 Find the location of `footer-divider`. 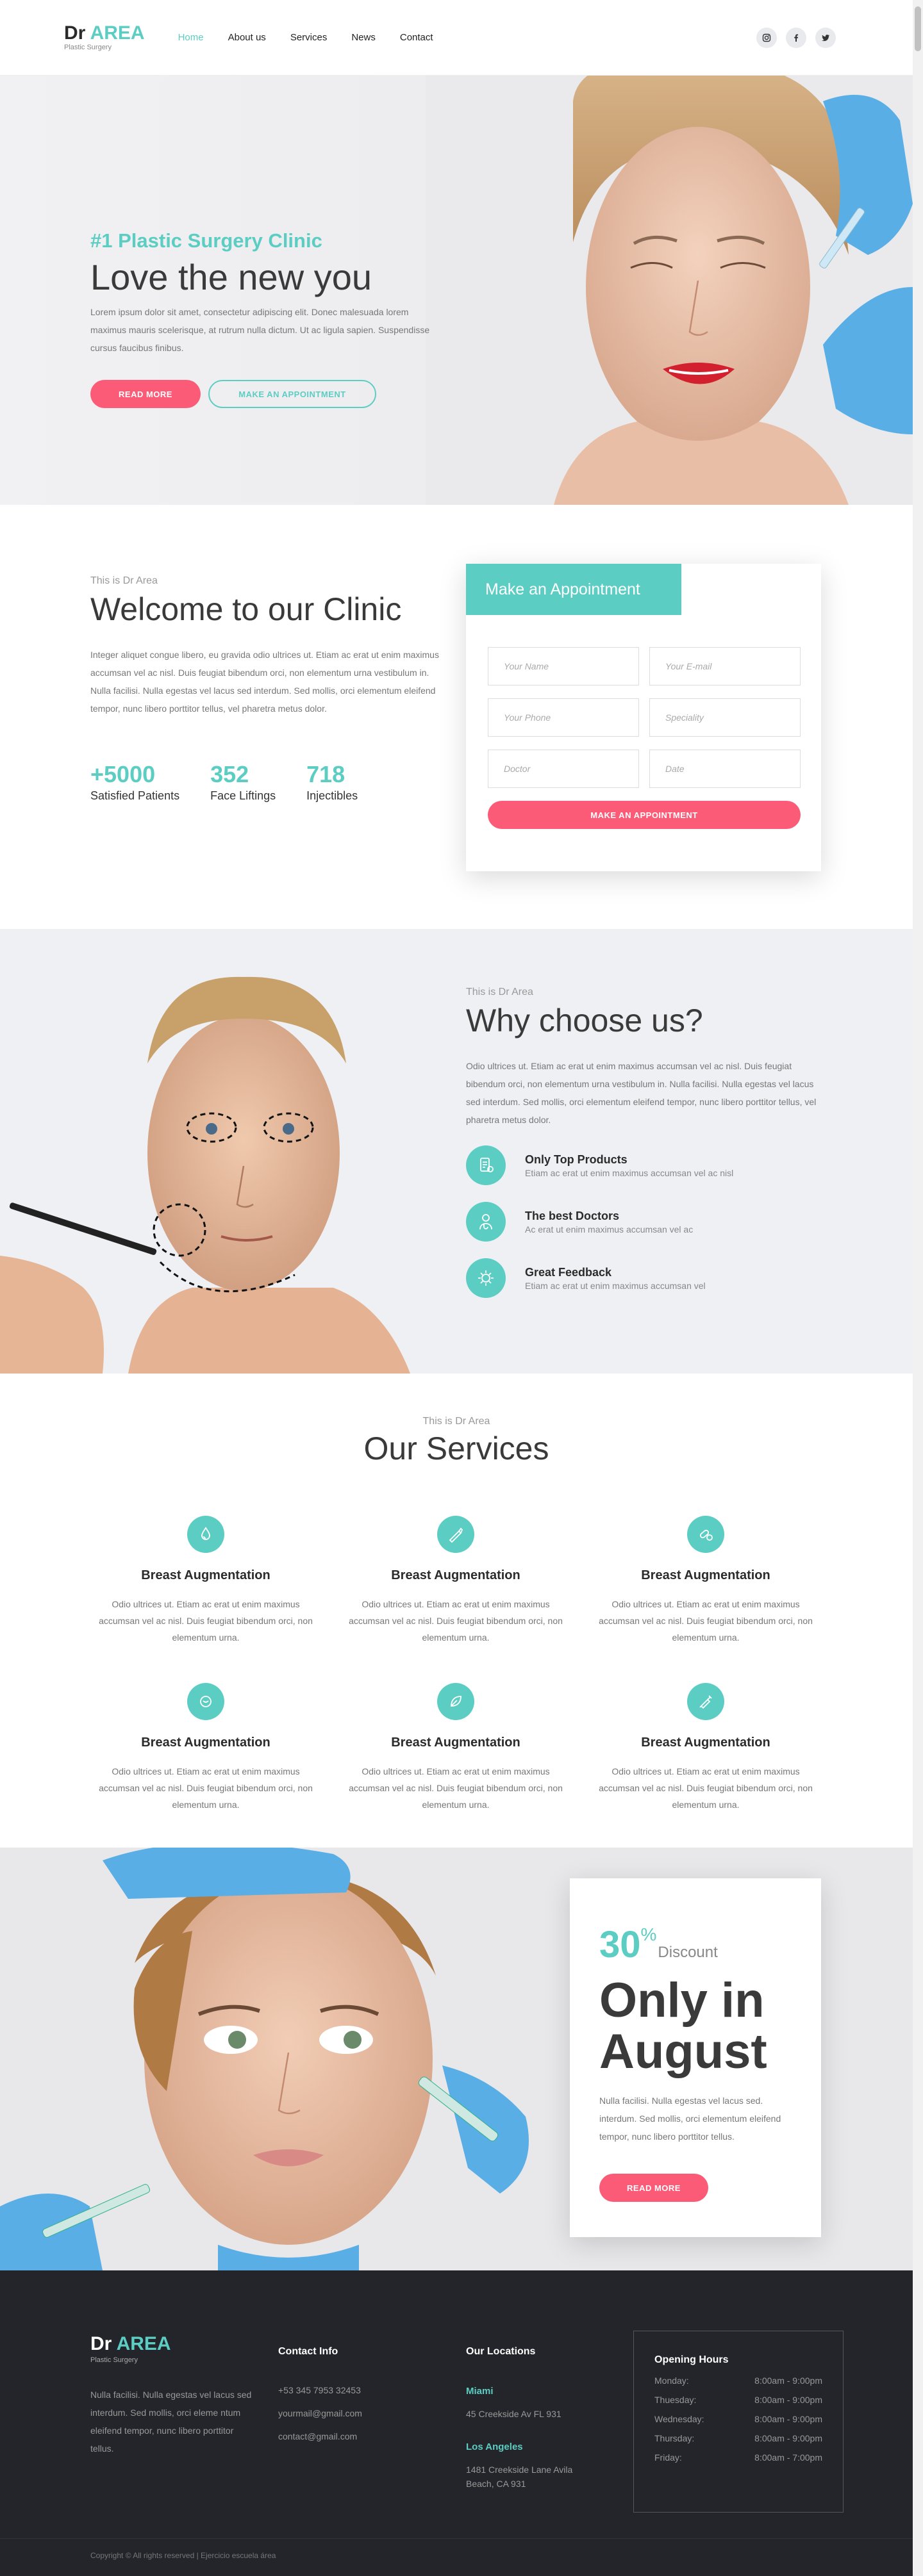

footer-divider is located at coordinates (456, 2538).